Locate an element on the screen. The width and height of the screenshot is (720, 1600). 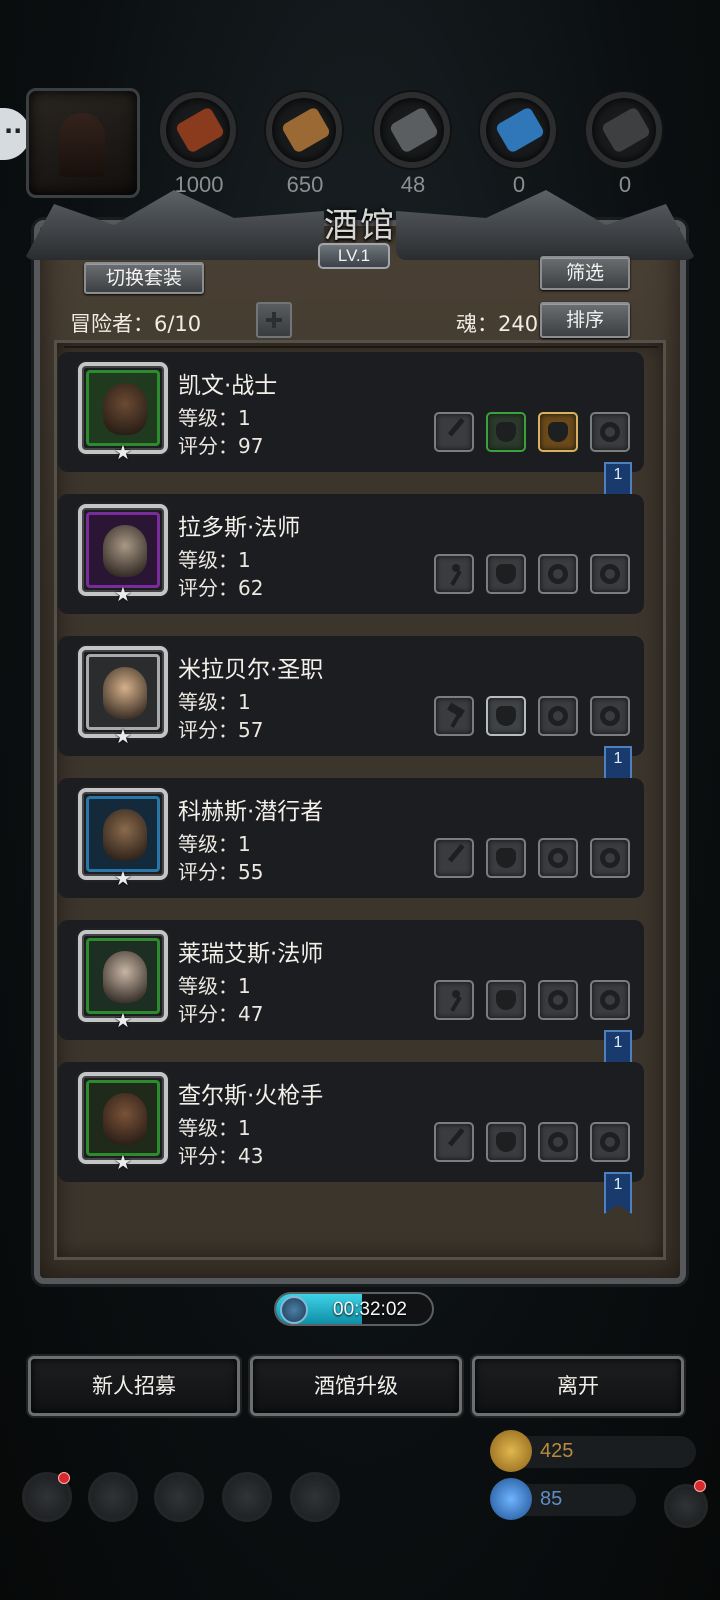
equipment-slot-armor-steel is located at coordinates (506, 716).